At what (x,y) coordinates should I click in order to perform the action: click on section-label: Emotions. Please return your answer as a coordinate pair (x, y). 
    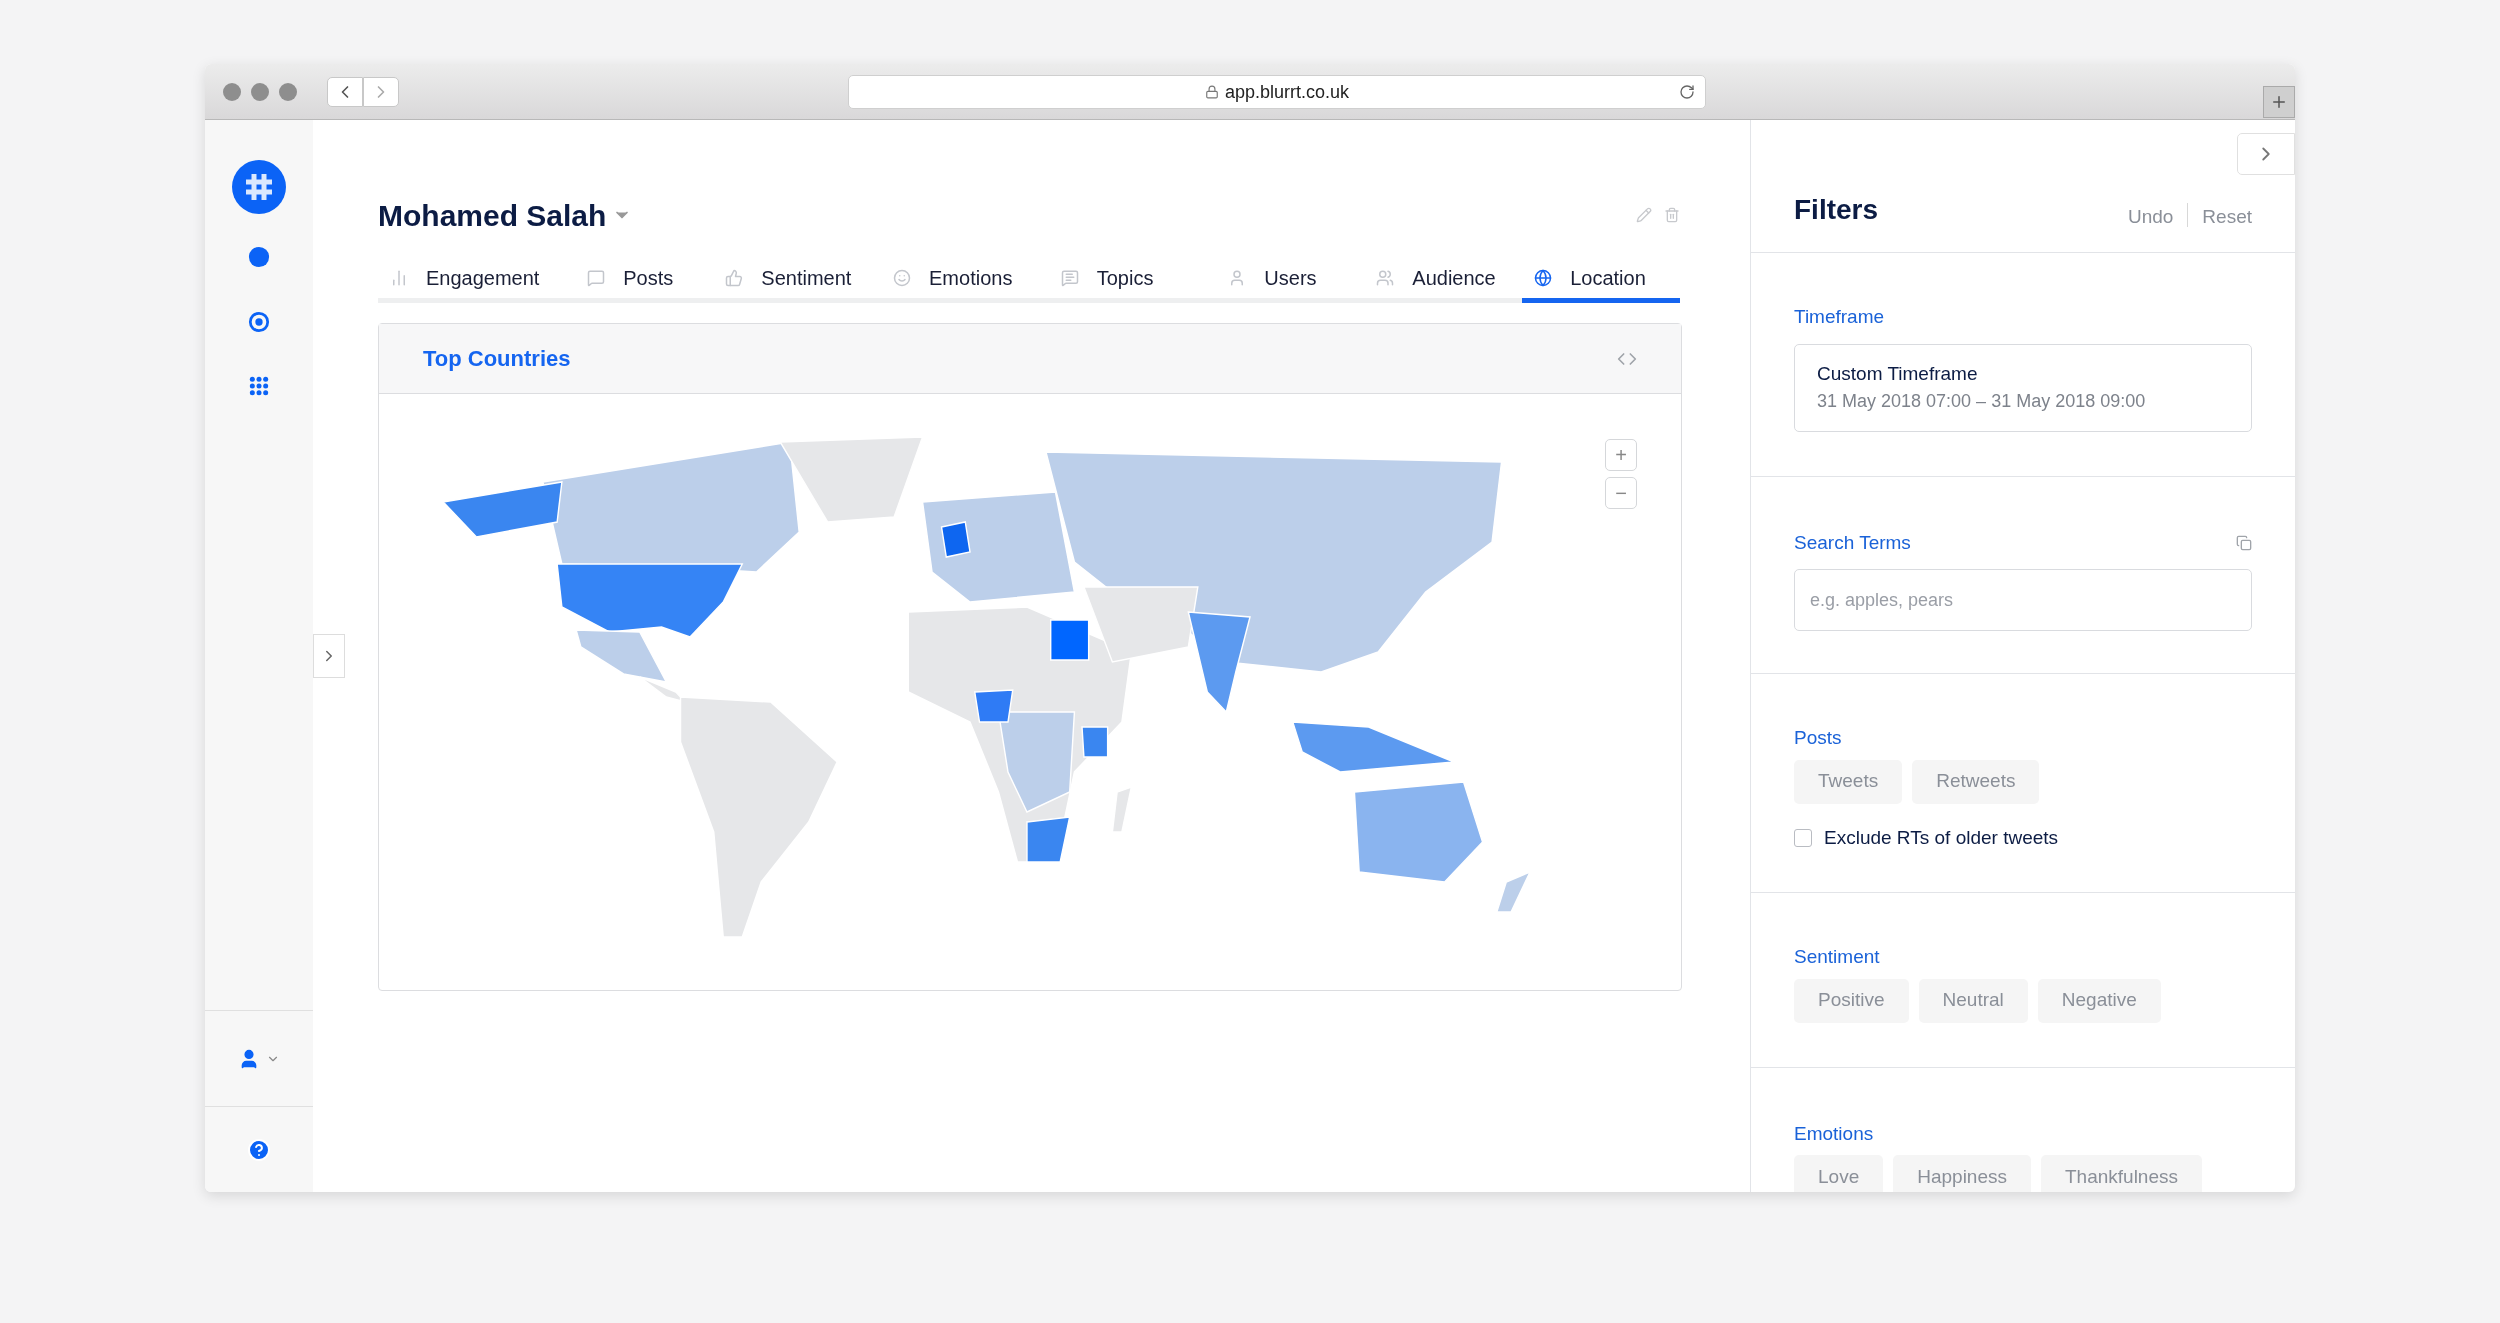
    Looking at the image, I should click on (1834, 1133).